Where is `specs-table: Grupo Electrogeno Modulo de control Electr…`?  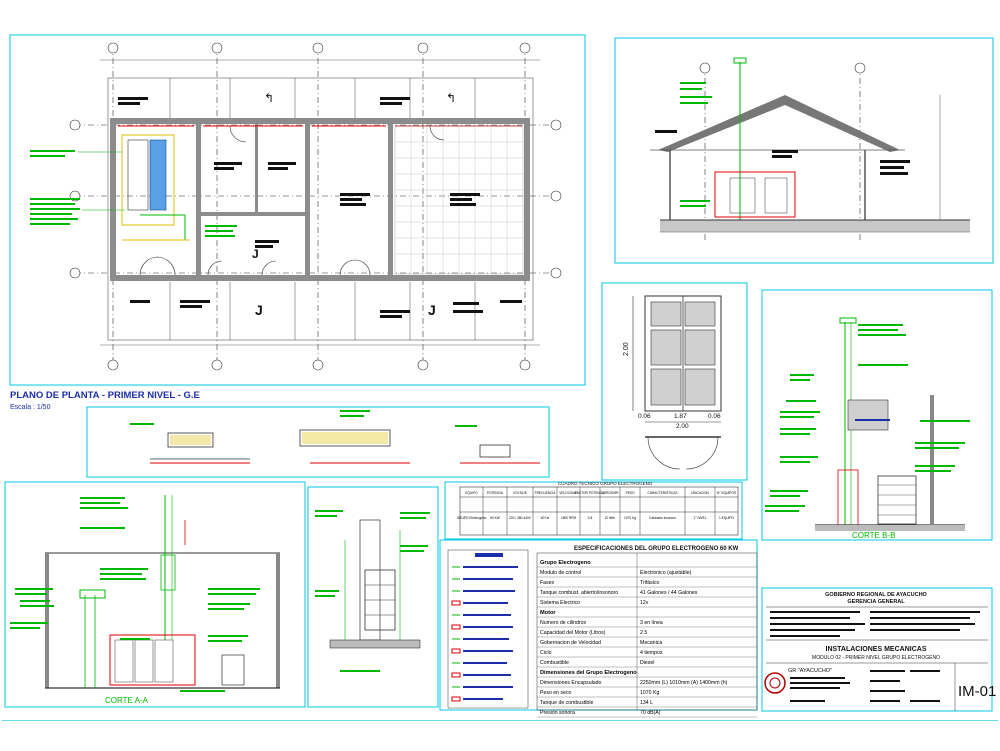 specs-table: Grupo Electrogeno Modulo de control Electr… is located at coordinates (647, 639).